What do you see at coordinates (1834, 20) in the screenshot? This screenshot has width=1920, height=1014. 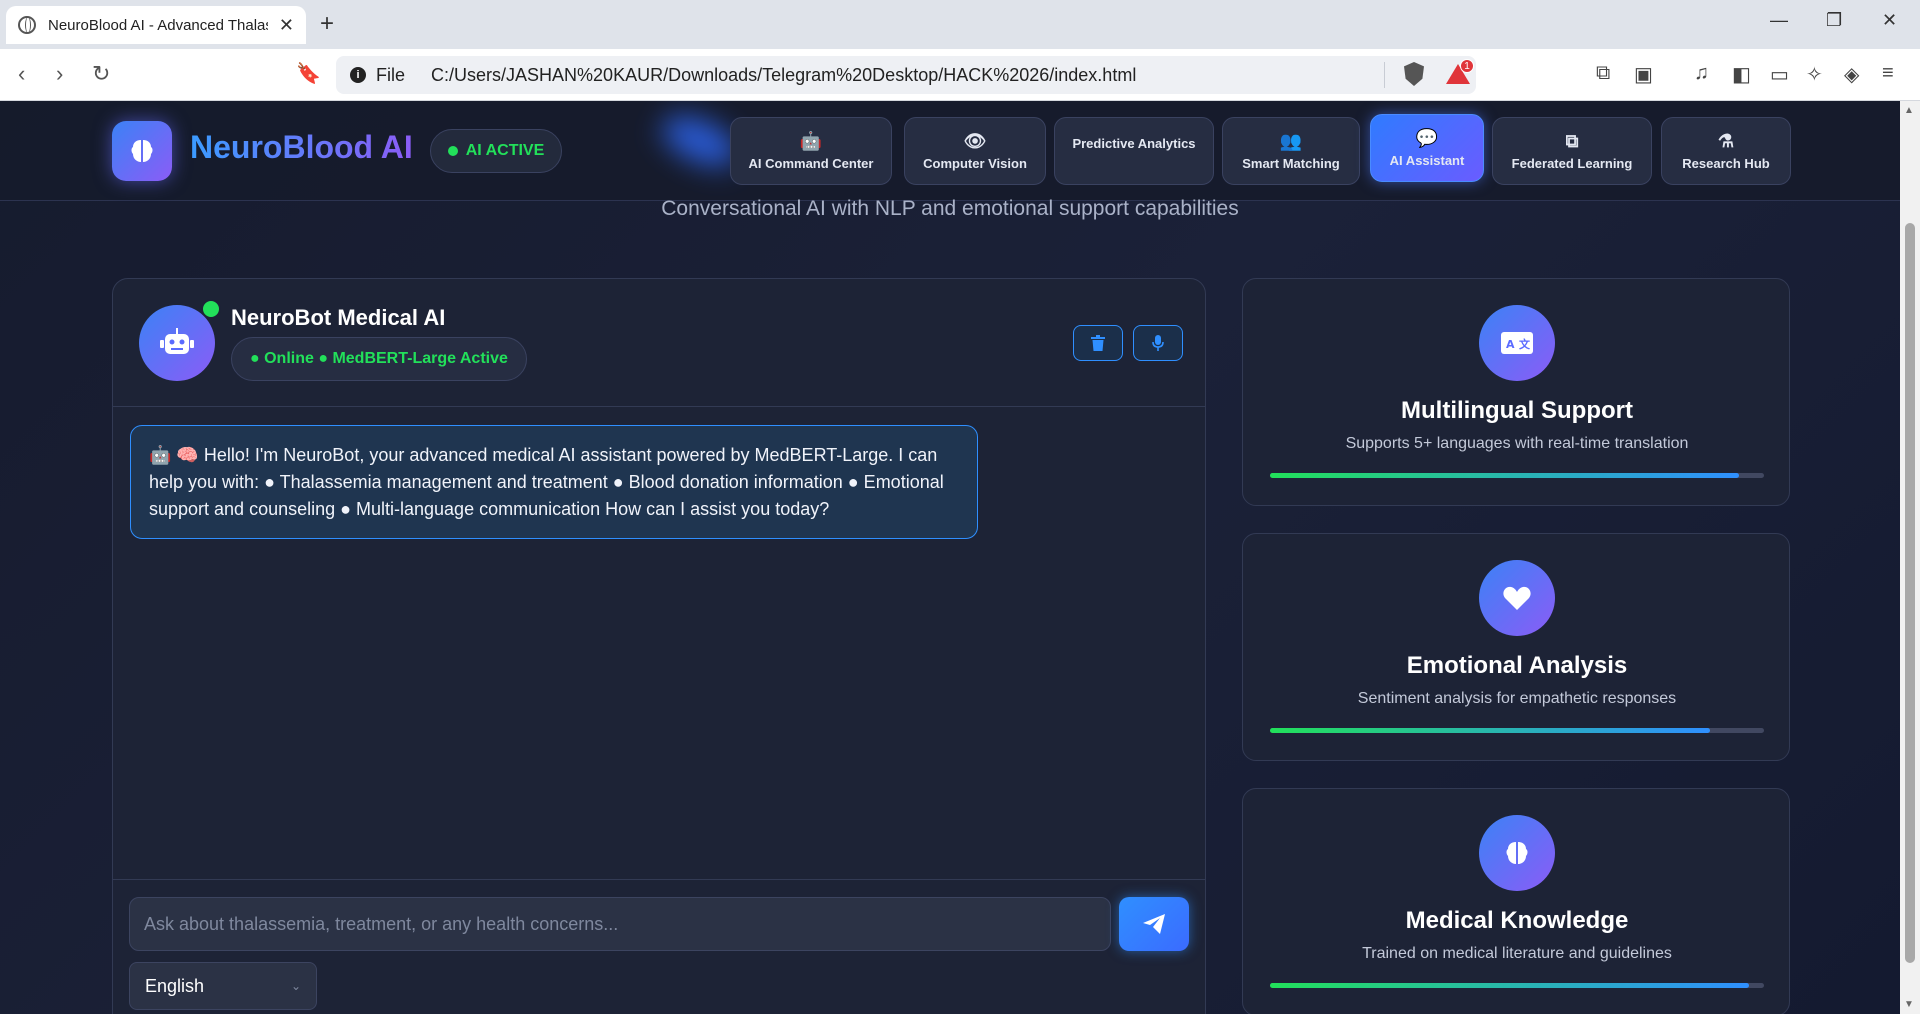 I see `restore-icon: ❐` at bounding box center [1834, 20].